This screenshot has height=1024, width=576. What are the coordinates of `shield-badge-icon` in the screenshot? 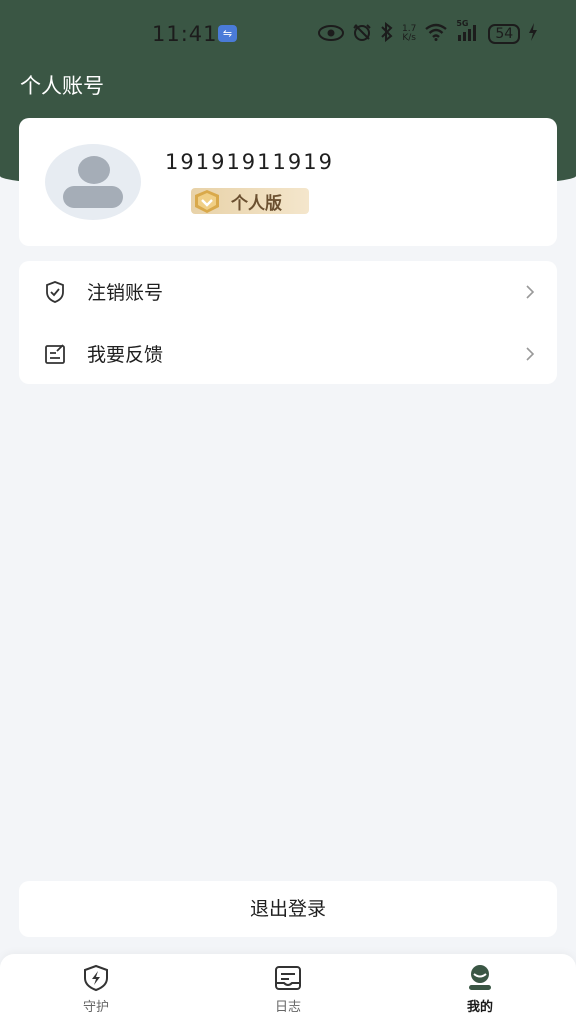 It's located at (207, 201).